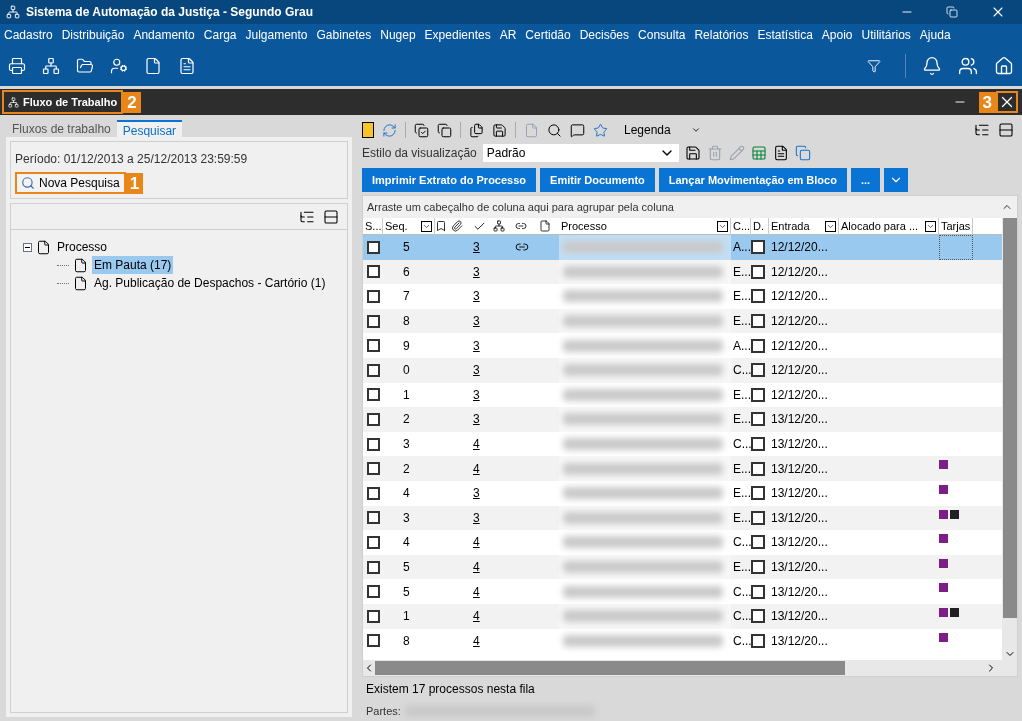  What do you see at coordinates (85, 66) in the screenshot?
I see `folder-icon` at bounding box center [85, 66].